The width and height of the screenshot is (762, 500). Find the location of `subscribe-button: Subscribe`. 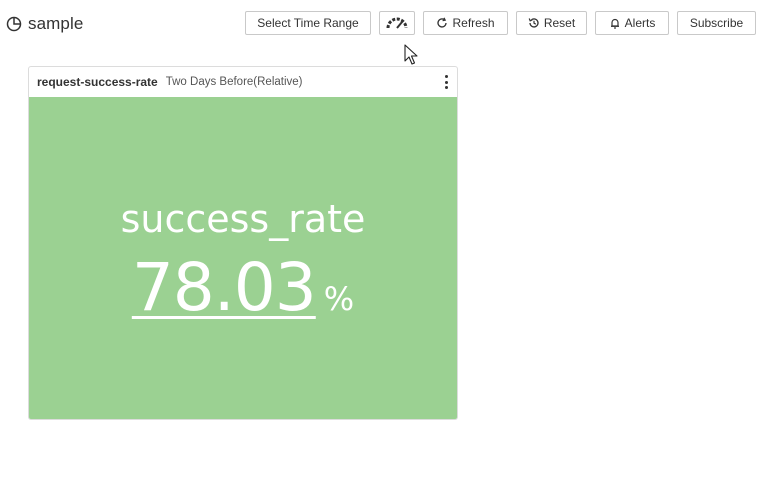

subscribe-button: Subscribe is located at coordinates (716, 23).